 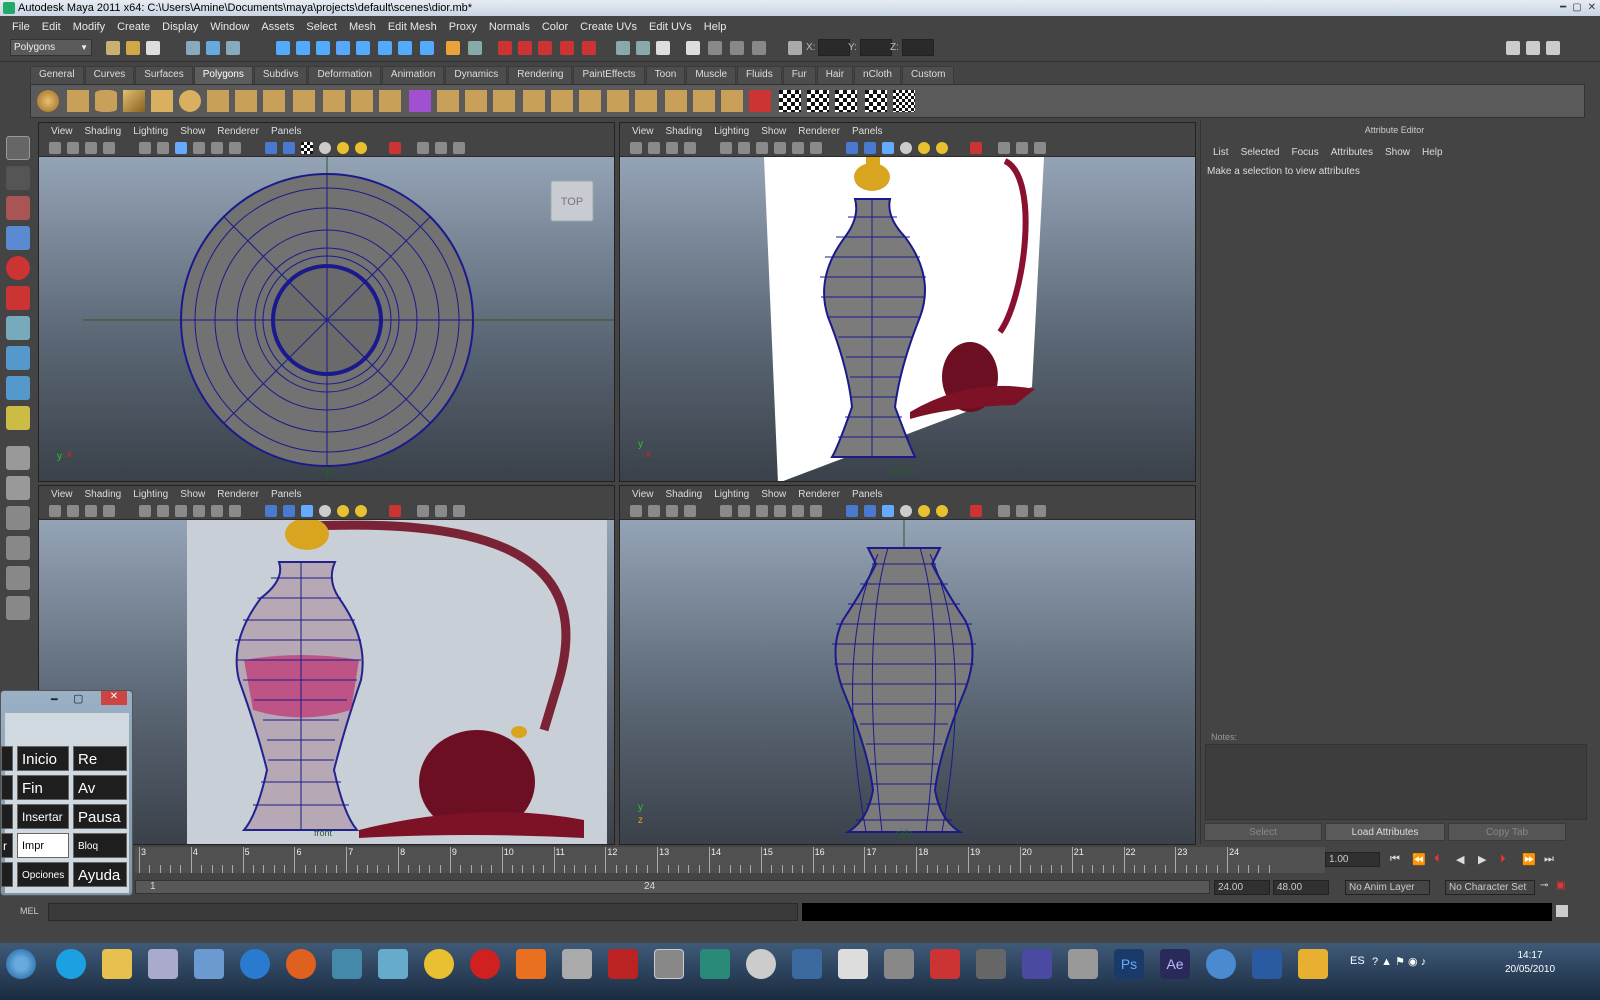 I want to click on hypershade-layout-icon, so click(x=18, y=578).